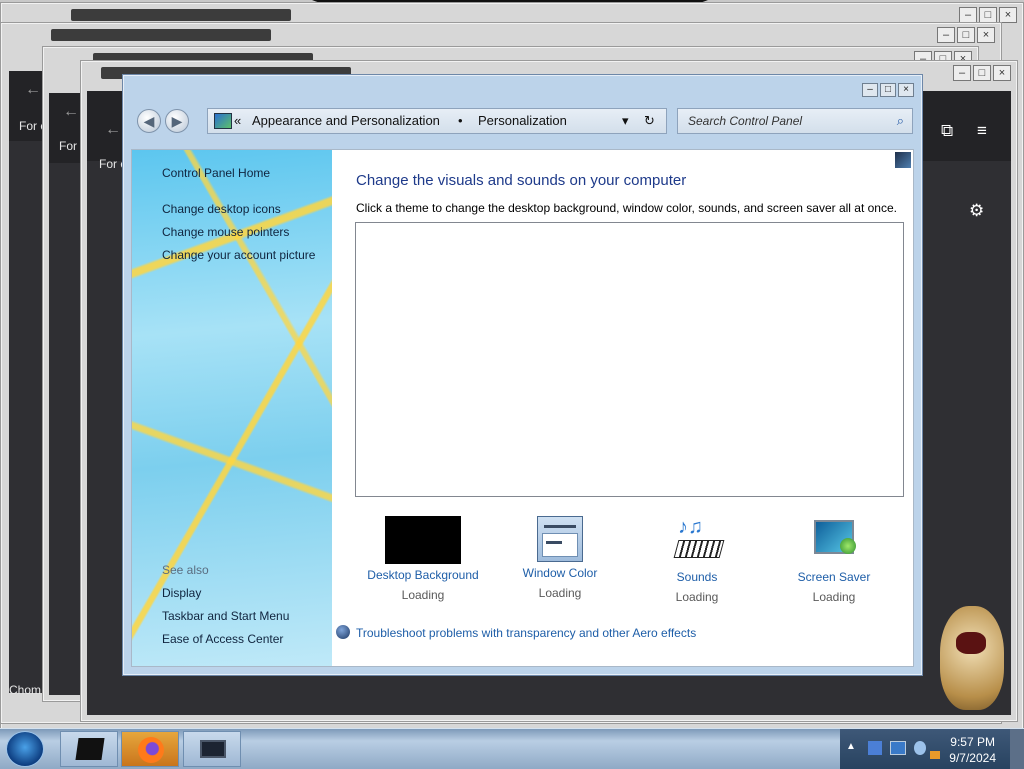 The width and height of the screenshot is (1024, 769). I want to click on tray-network-icon, so click(875, 748).